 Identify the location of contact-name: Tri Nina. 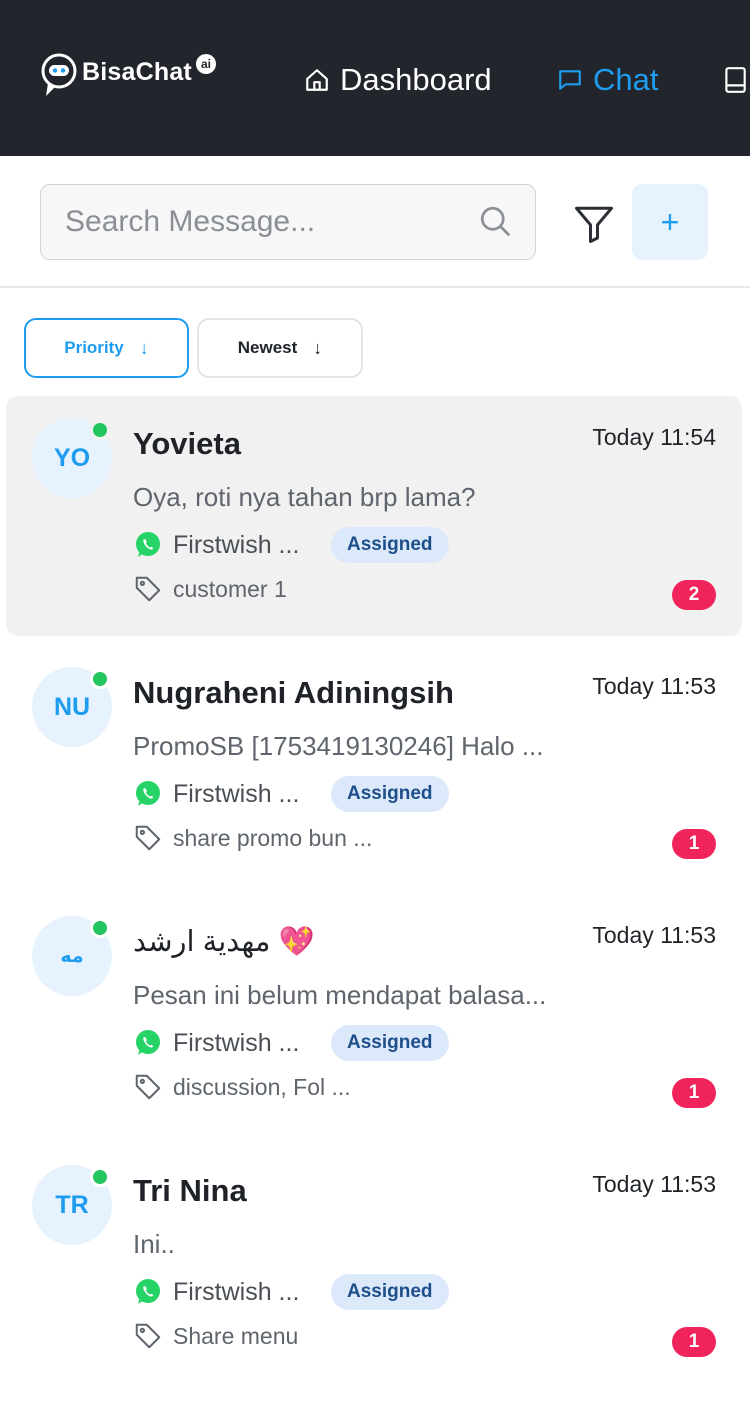
(190, 1190).